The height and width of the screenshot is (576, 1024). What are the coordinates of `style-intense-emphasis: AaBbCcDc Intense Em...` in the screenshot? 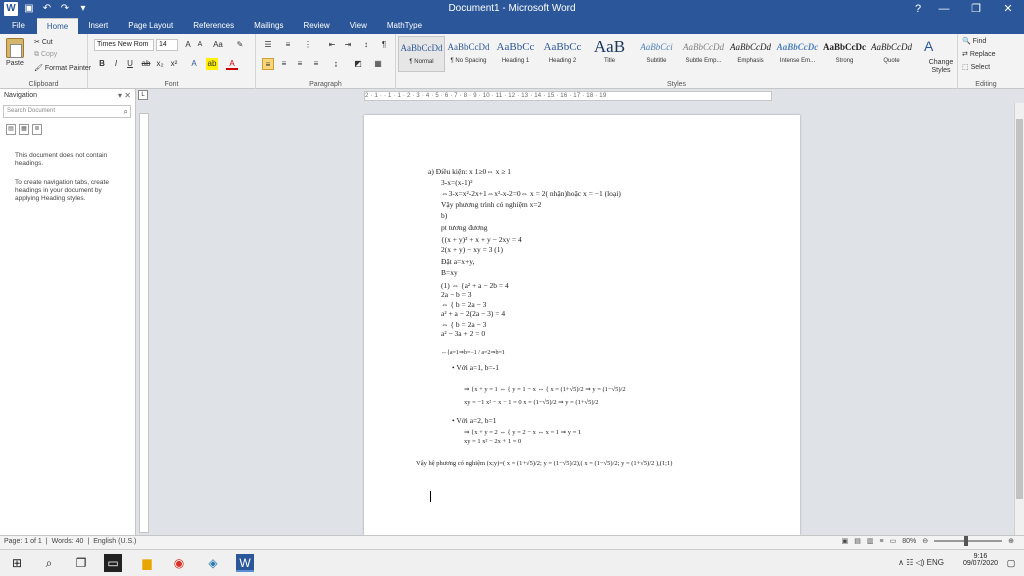 It's located at (797, 54).